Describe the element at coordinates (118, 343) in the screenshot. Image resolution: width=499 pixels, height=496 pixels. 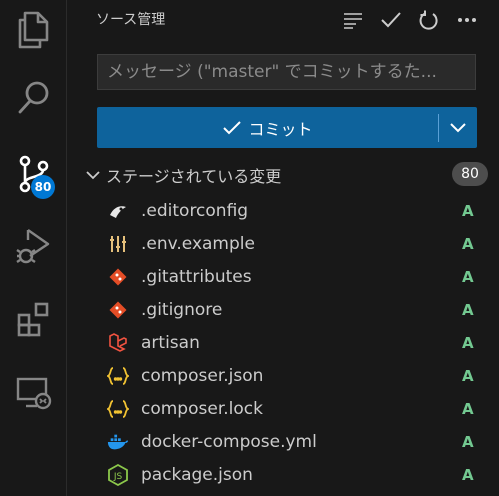
I see `laravel-icon` at that location.